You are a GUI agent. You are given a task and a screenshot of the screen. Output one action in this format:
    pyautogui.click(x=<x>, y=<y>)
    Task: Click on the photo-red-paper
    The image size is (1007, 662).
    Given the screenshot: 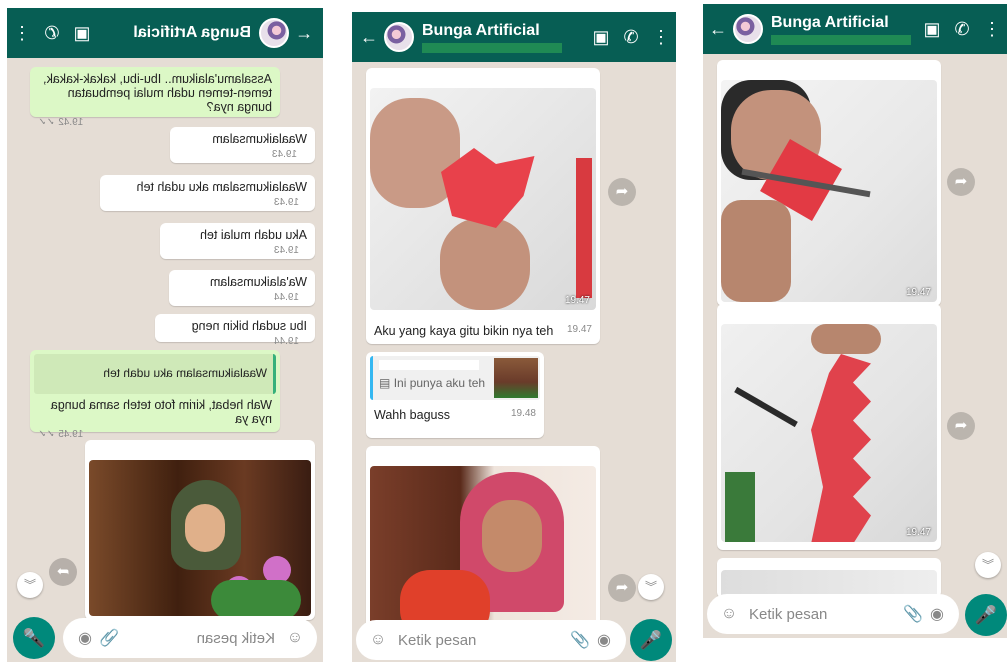 What is the action you would take?
    pyautogui.click(x=584, y=228)
    